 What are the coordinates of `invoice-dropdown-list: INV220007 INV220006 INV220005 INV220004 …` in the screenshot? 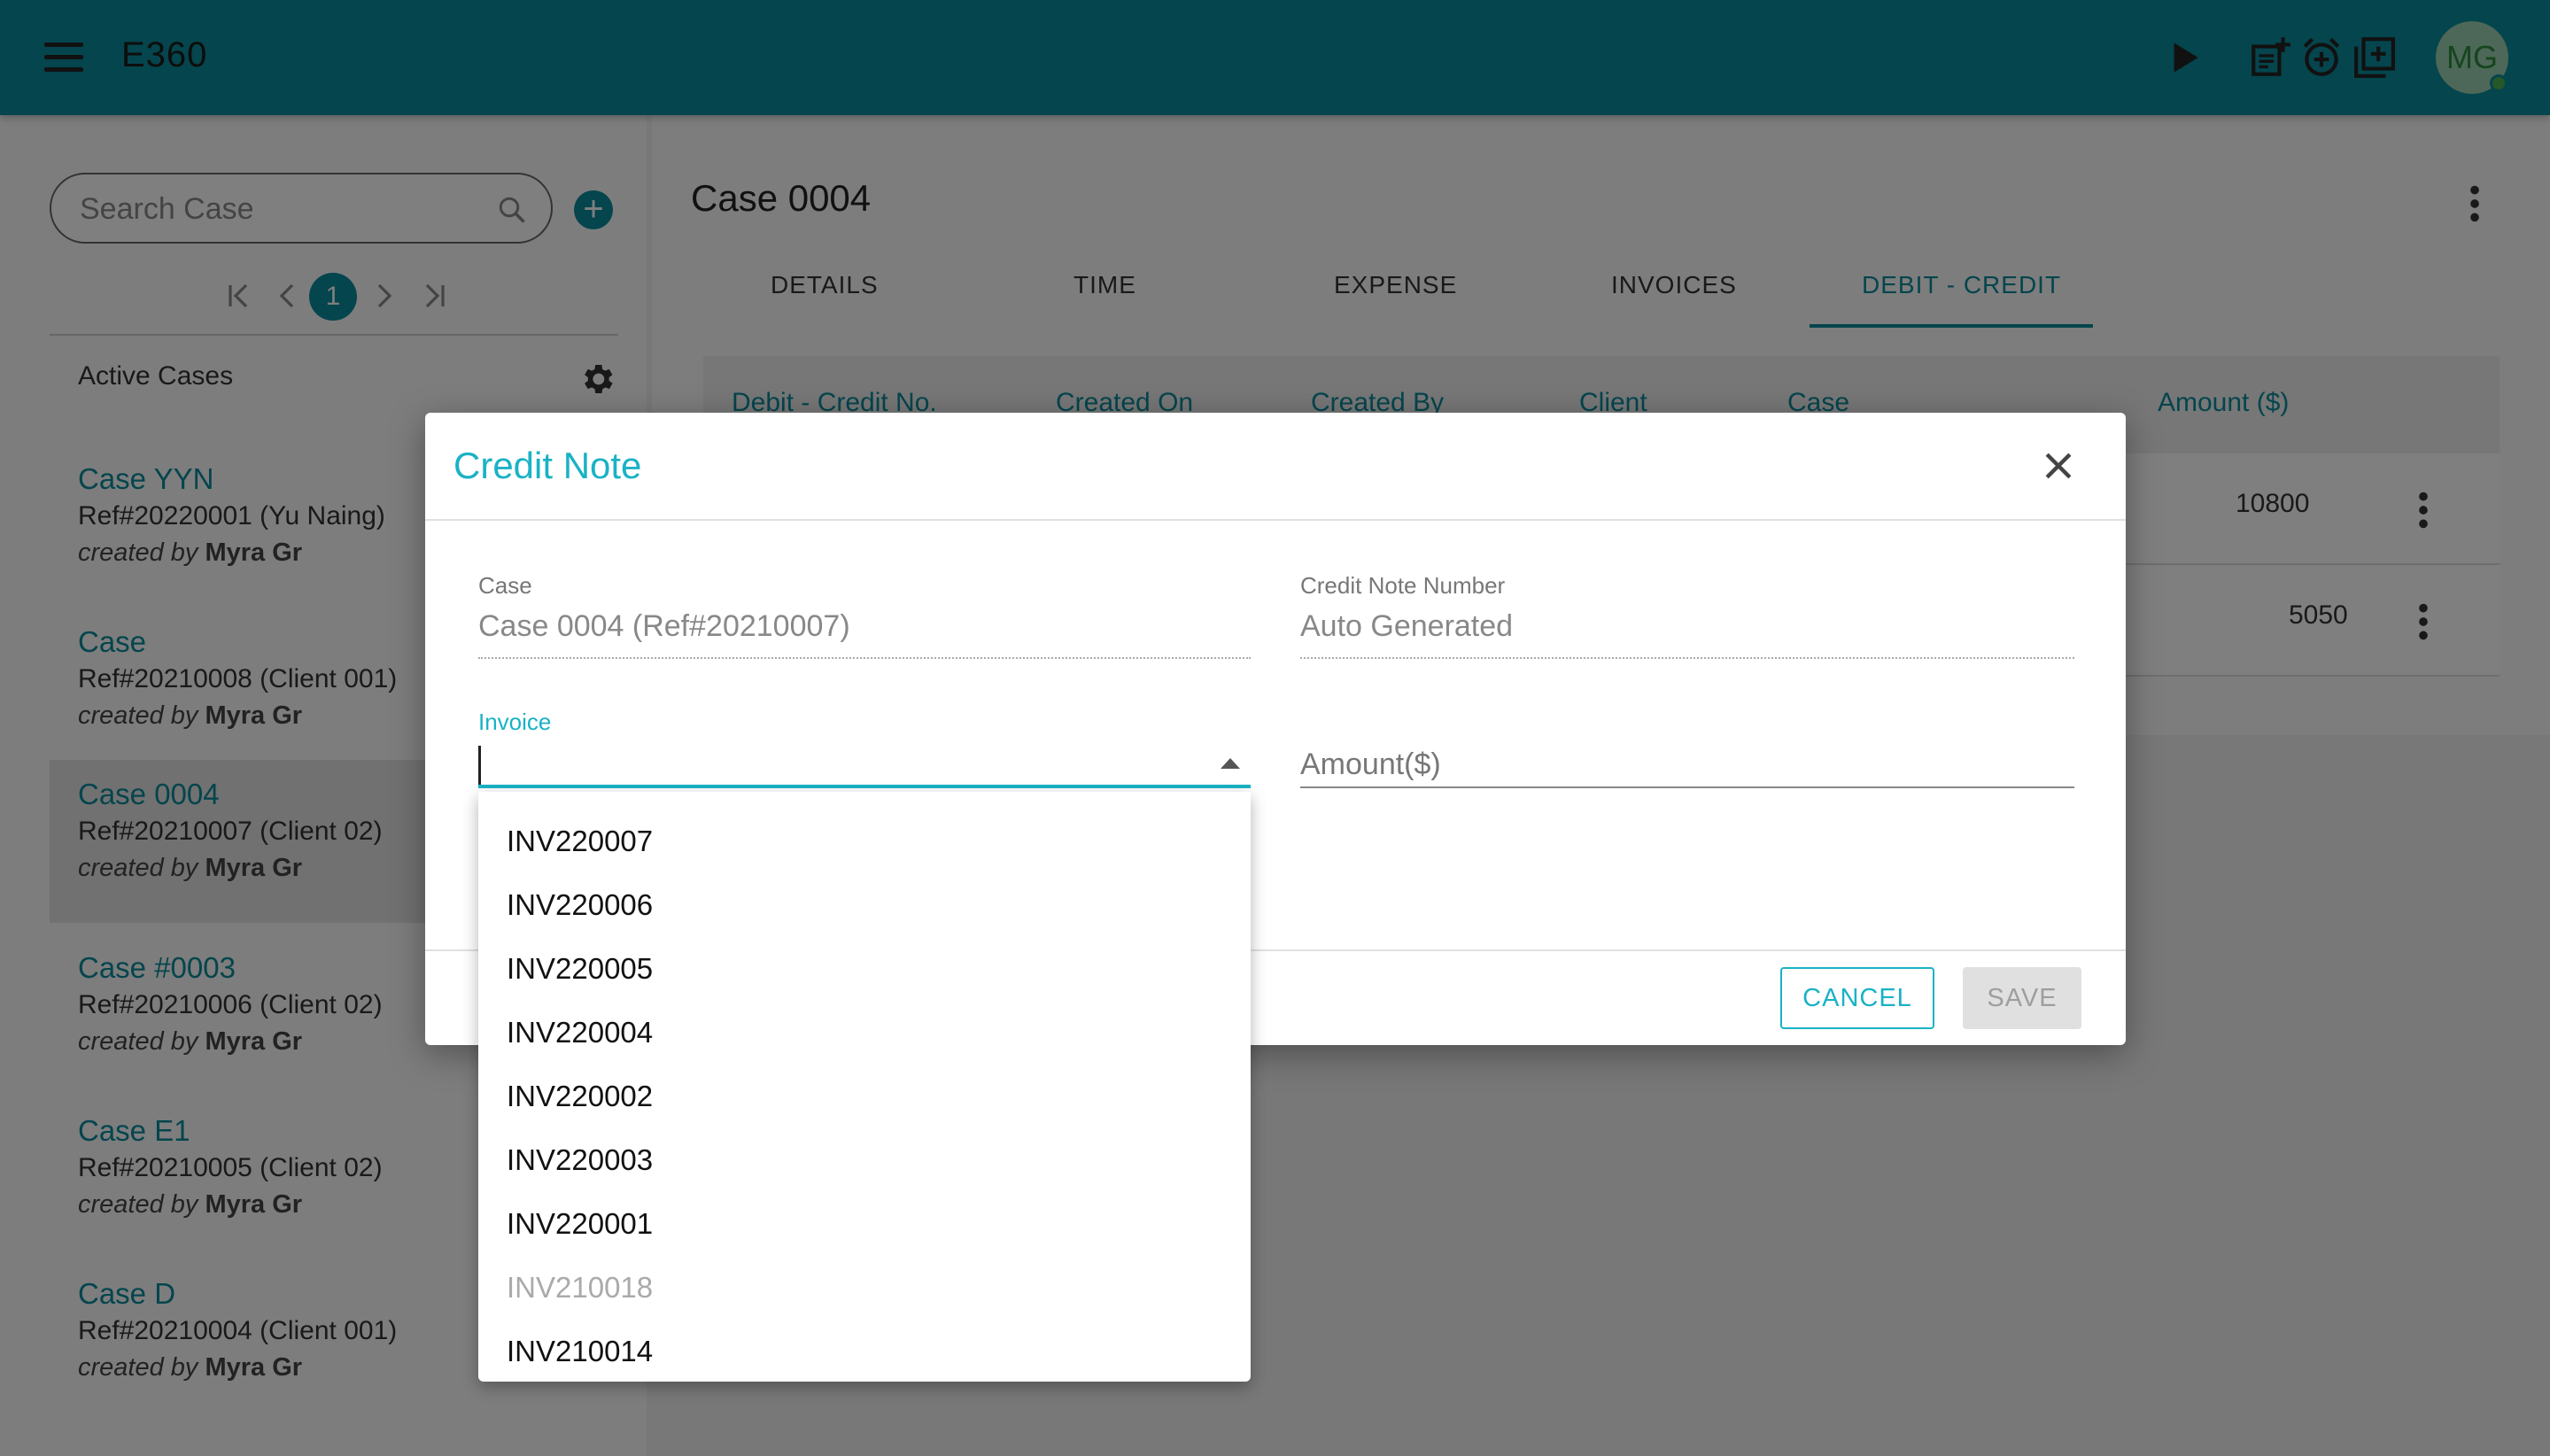 It's located at (864, 1087).